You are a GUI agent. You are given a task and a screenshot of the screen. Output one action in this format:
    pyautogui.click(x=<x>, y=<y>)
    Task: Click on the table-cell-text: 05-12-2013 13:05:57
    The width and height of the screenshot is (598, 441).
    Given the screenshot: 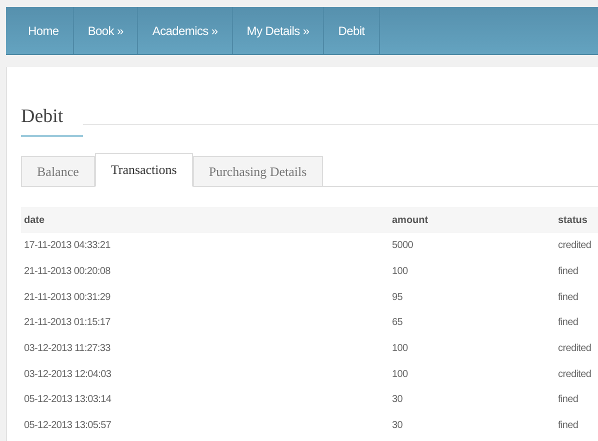 What is the action you would take?
    pyautogui.click(x=68, y=426)
    